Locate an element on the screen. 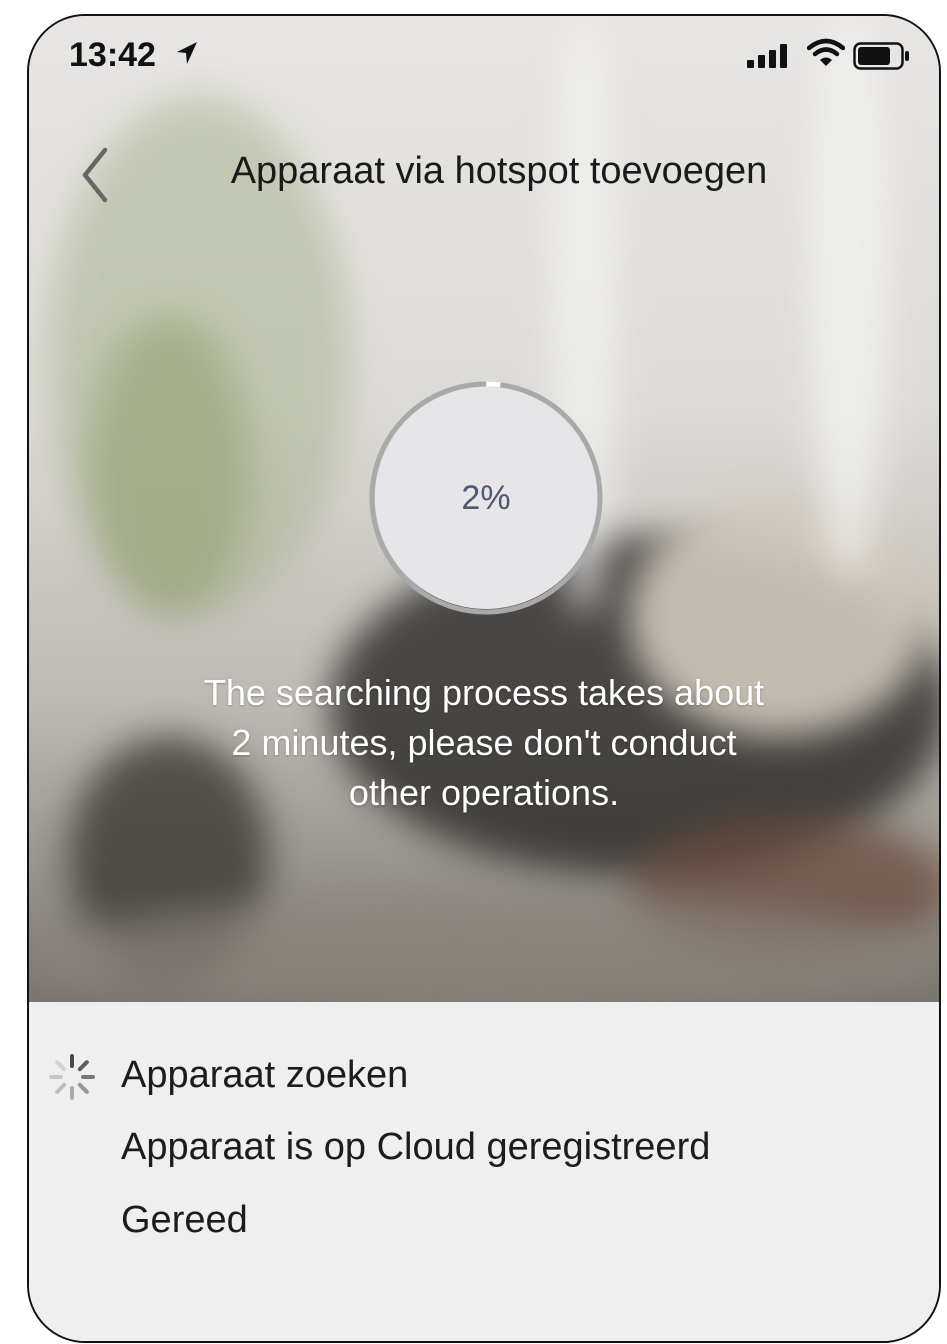 The image size is (947, 1344). progress-circle: 2% is located at coordinates (486, 498).